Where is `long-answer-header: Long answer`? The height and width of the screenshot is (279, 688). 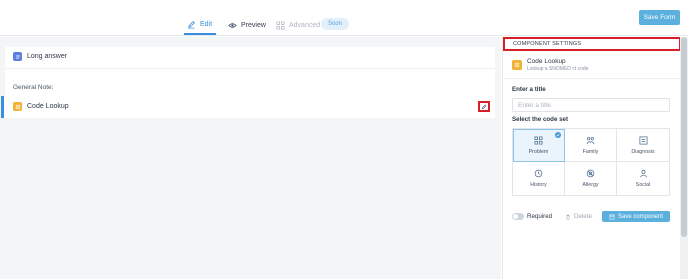 long-answer-header: Long answer is located at coordinates (40, 56).